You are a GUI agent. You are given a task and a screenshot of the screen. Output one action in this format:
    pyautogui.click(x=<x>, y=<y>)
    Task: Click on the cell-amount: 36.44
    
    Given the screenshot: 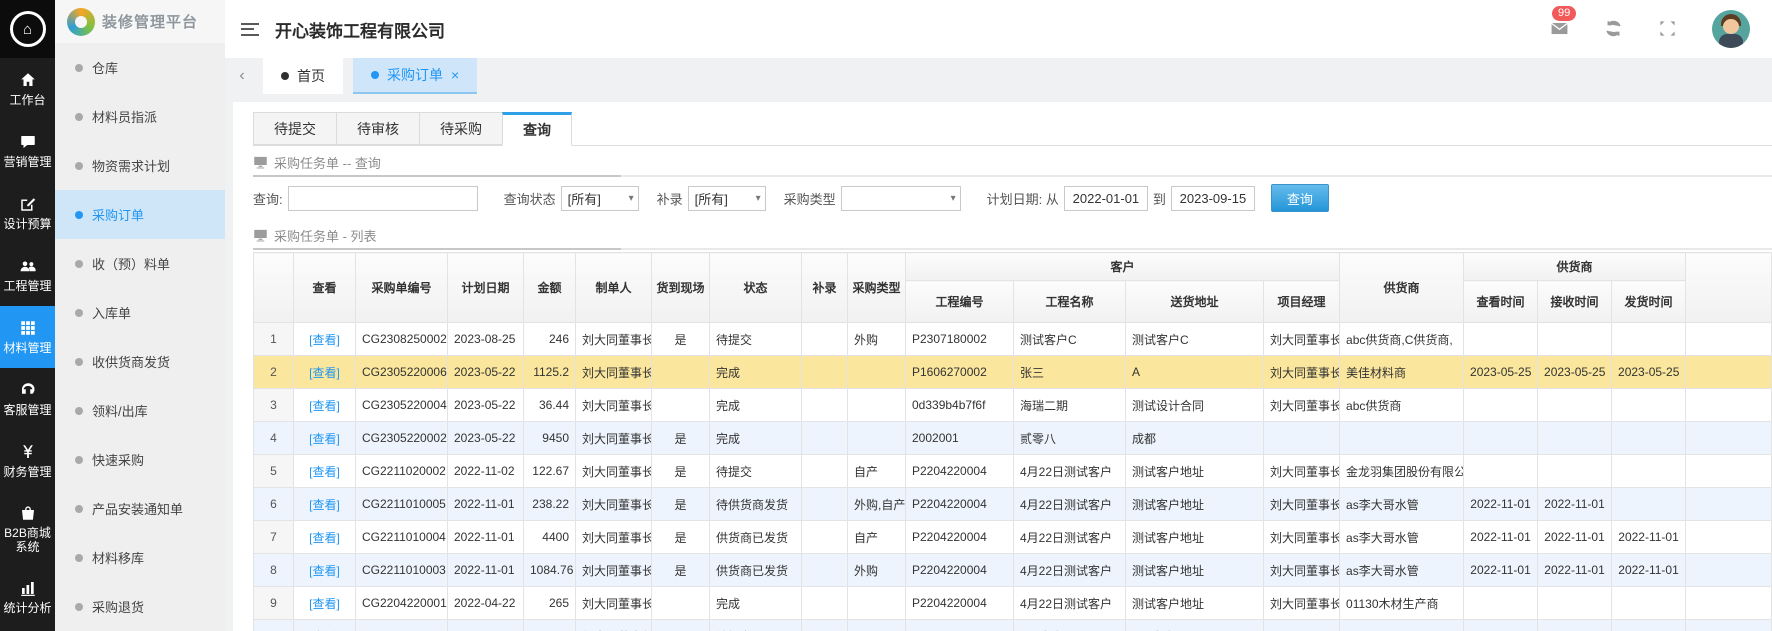 What is the action you would take?
    pyautogui.click(x=549, y=405)
    